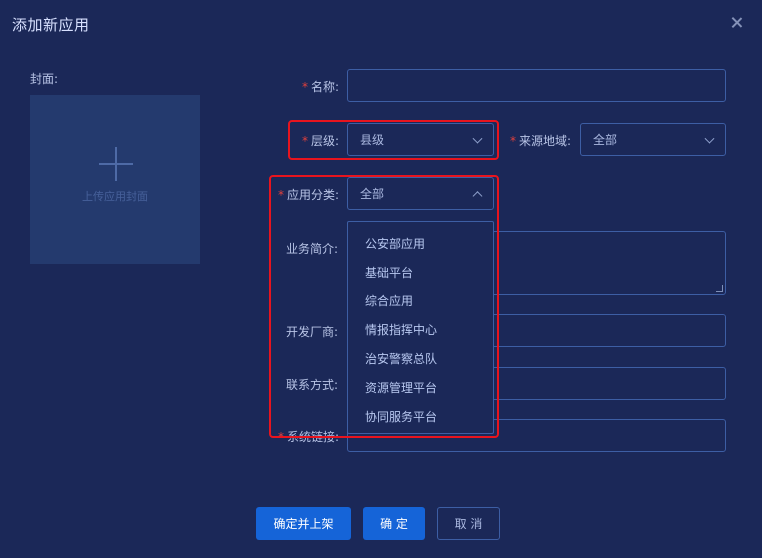 The width and height of the screenshot is (762, 558). Describe the element at coordinates (394, 523) in the screenshot. I see `confirm-button: 确 定` at that location.